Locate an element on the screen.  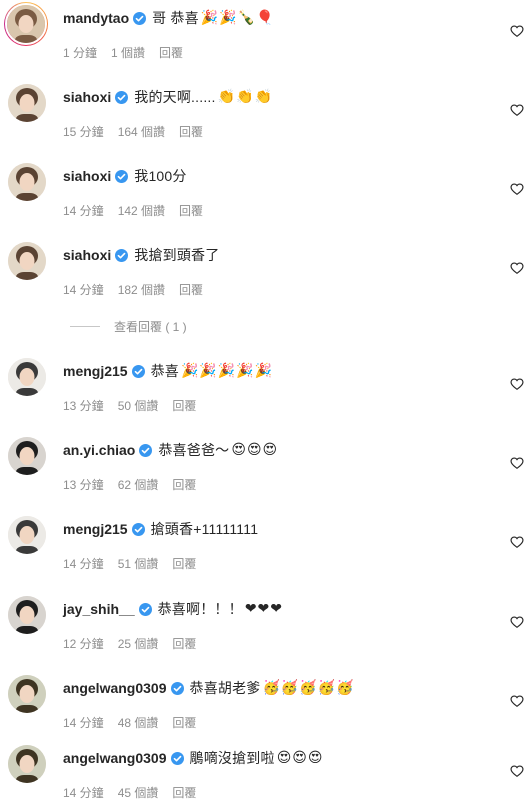
comment-text: 鵰嘀沒搶到啦 is located at coordinates (232, 758).